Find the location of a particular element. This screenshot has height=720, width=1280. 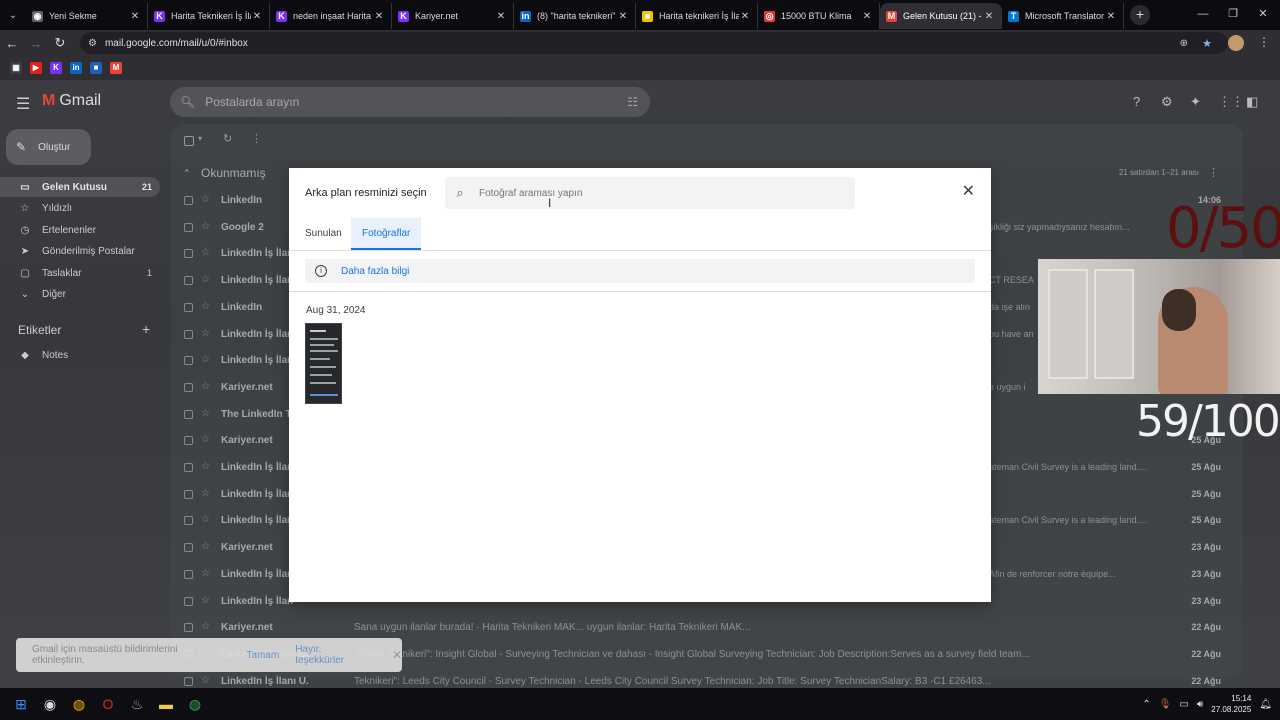

settings-gear-icon: ⚙ is located at coordinates (1167, 102).